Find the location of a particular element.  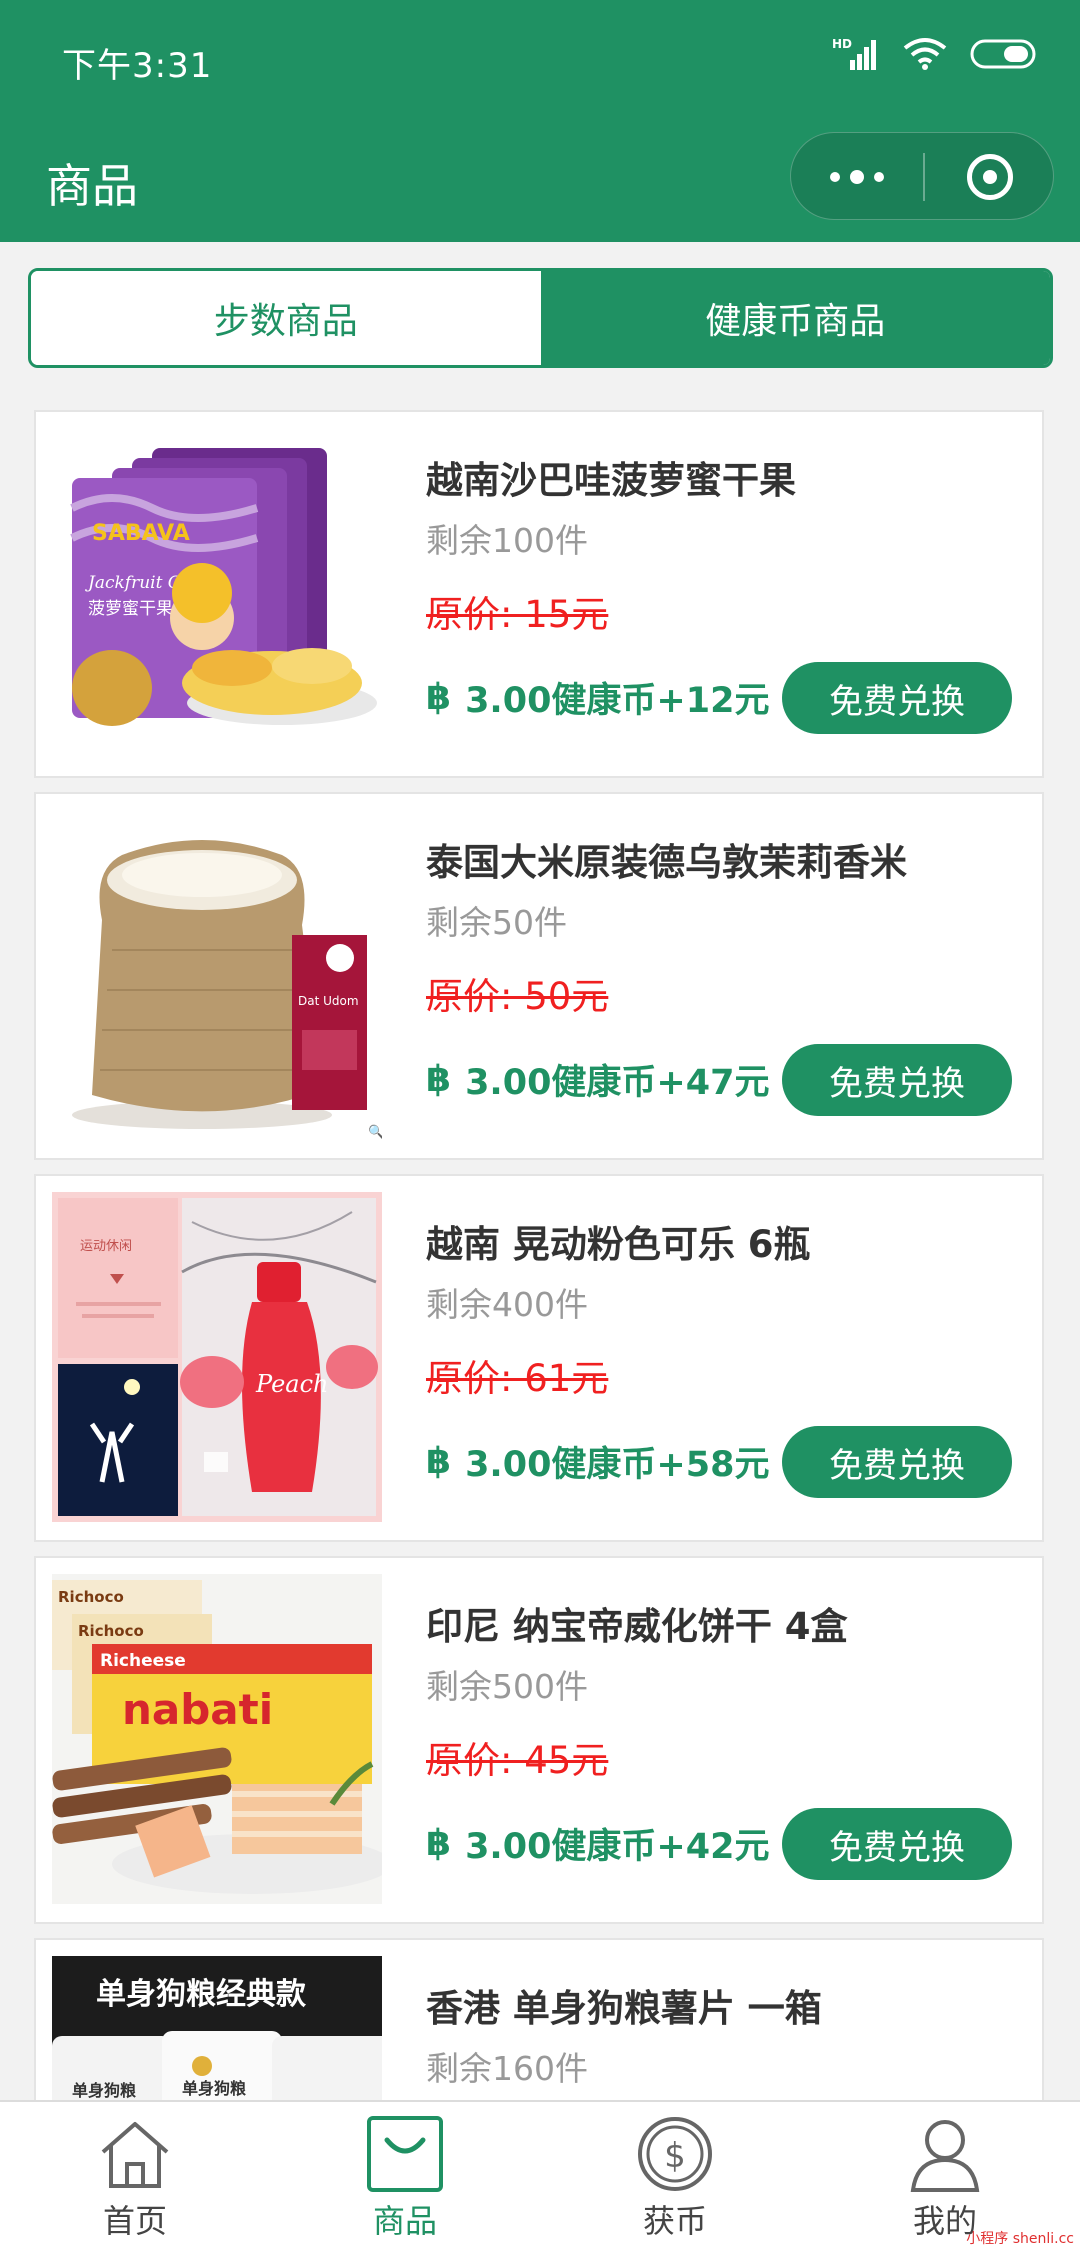

mini-program-capsule is located at coordinates (922, 176).